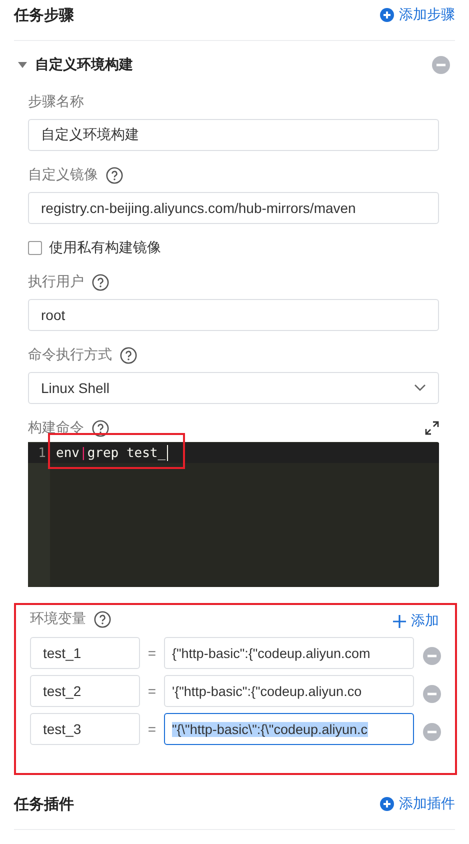 Image resolution: width=469 pixels, height=844 pixels. What do you see at coordinates (35, 248) in the screenshot?
I see `checkbox` at bounding box center [35, 248].